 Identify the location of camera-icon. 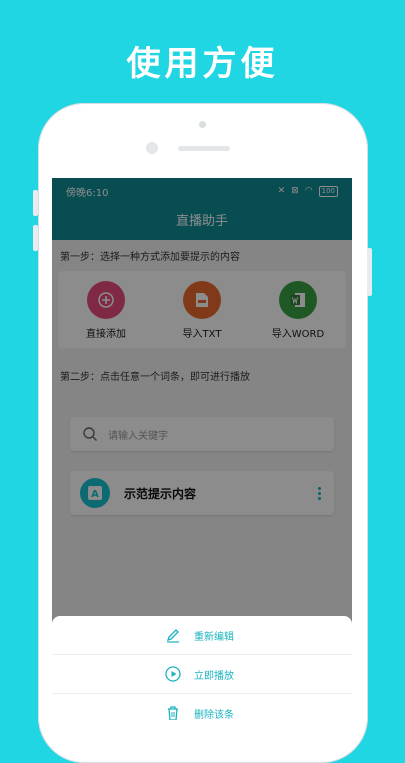
(202, 124).